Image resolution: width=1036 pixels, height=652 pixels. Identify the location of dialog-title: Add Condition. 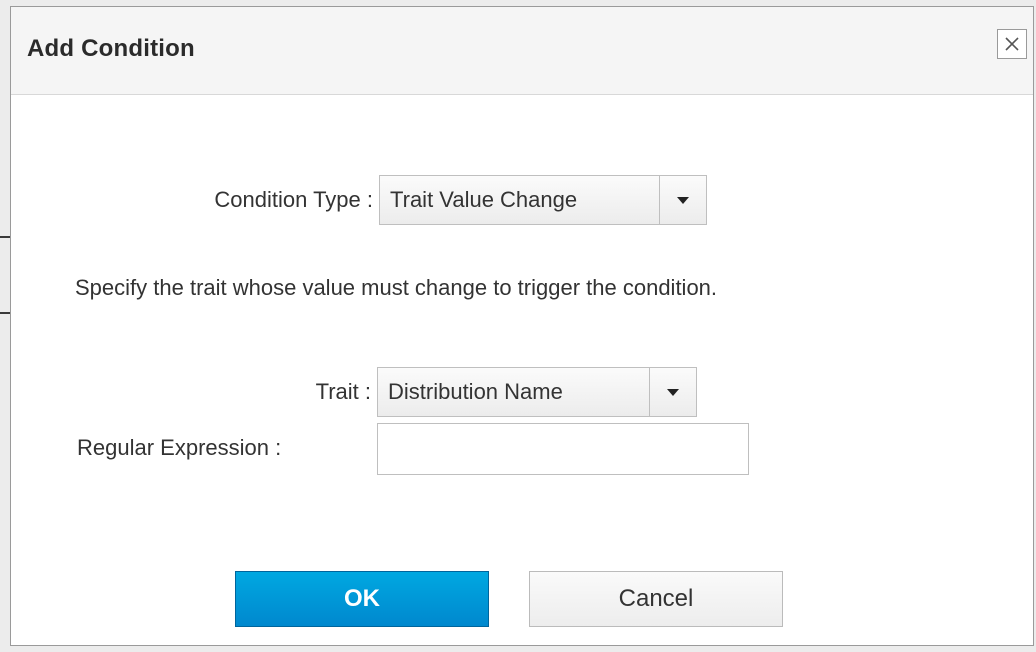
(111, 48).